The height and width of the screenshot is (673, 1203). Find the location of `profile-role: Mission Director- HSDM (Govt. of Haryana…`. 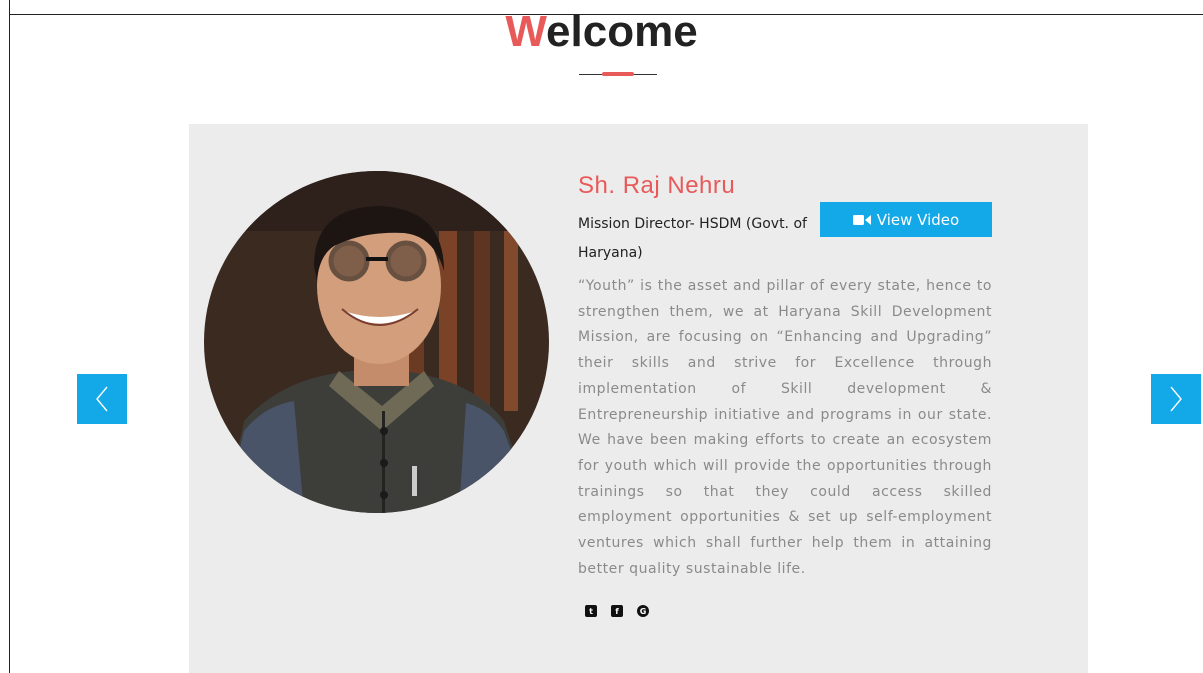

profile-role: Mission Director- HSDM (Govt. of Haryana… is located at coordinates (692, 238).